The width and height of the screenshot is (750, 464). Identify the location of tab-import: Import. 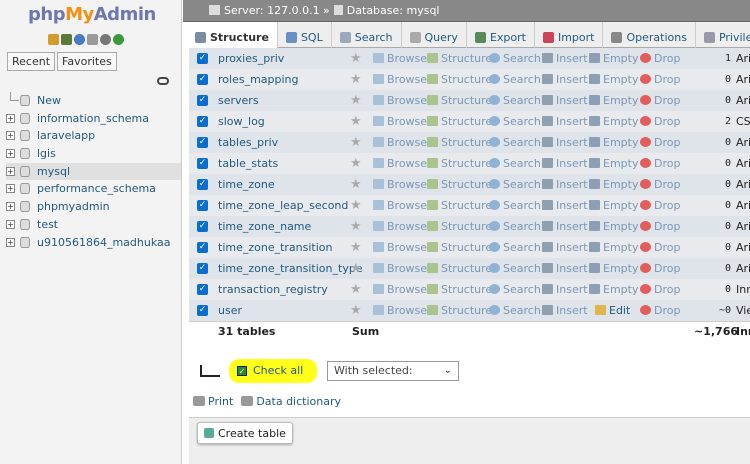
(569, 35).